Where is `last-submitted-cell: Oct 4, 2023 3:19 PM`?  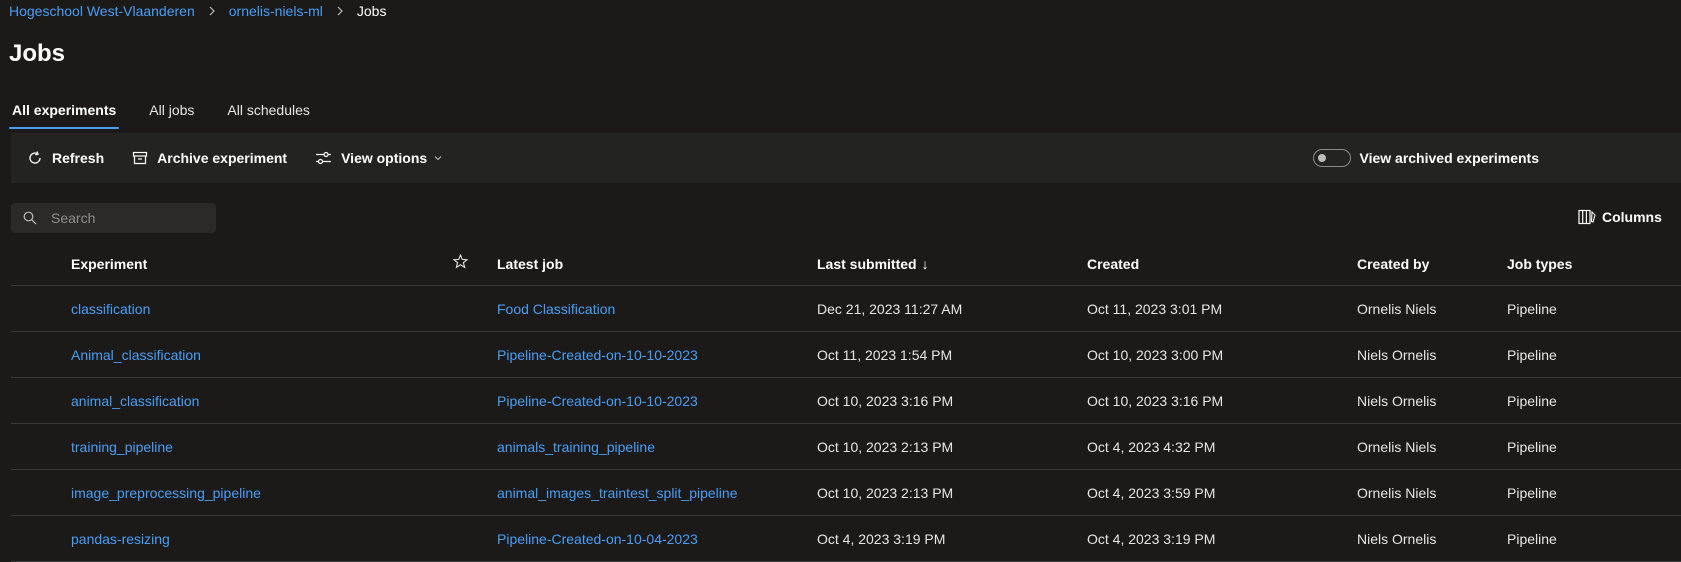
last-submitted-cell: Oct 4, 2023 3:19 PM is located at coordinates (881, 538).